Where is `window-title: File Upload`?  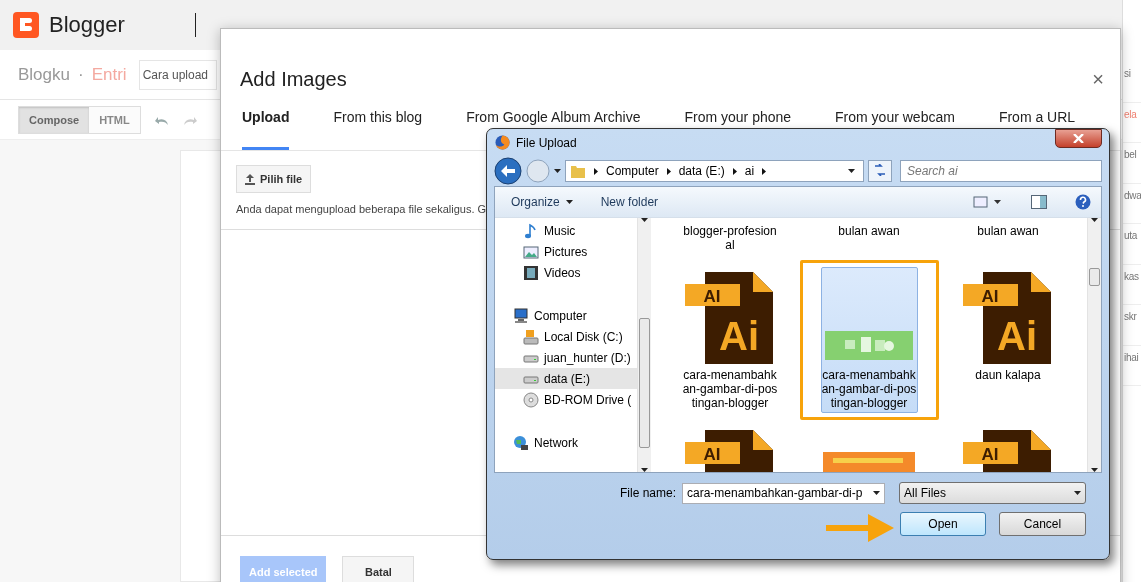
window-title: File Upload is located at coordinates (547, 142).